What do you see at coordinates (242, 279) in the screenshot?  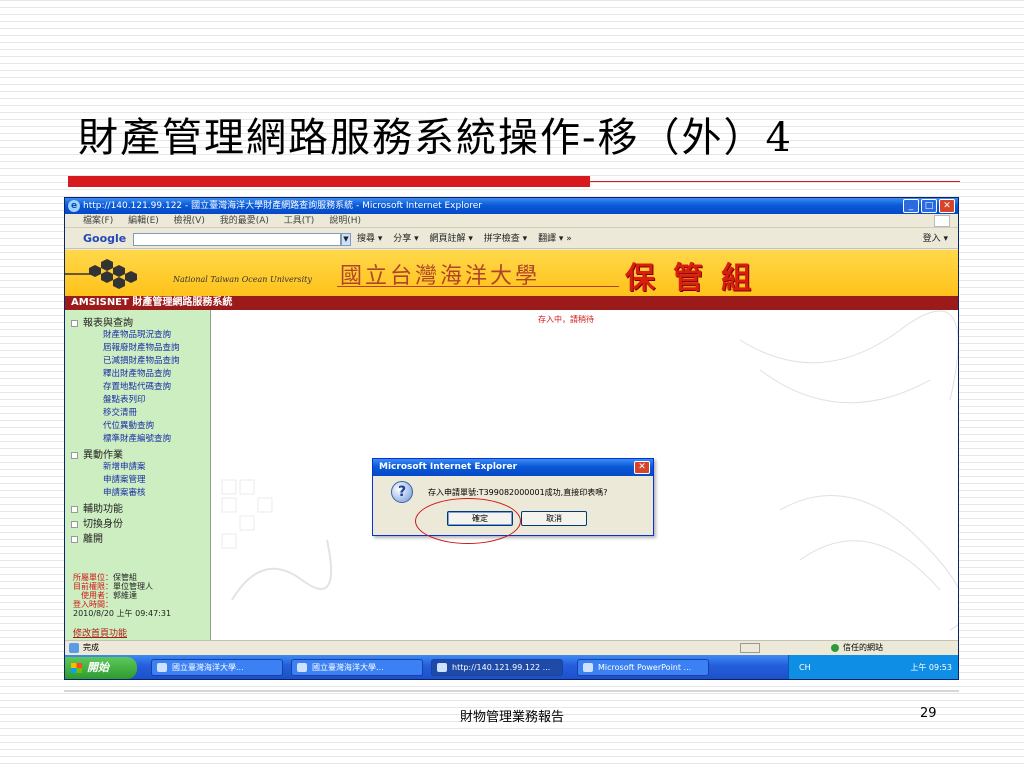 I see `english-university-name: National Taiwan Ocean University` at bounding box center [242, 279].